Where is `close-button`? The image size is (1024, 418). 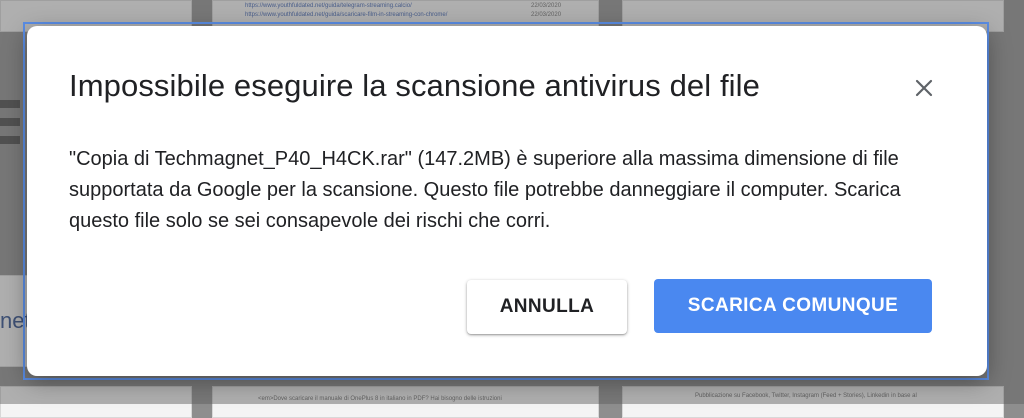
close-button is located at coordinates (924, 88).